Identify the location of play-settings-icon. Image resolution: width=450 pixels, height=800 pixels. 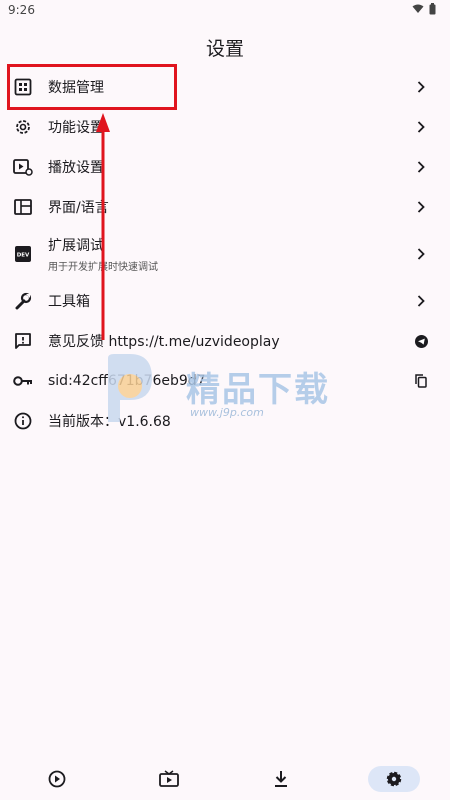
(23, 167).